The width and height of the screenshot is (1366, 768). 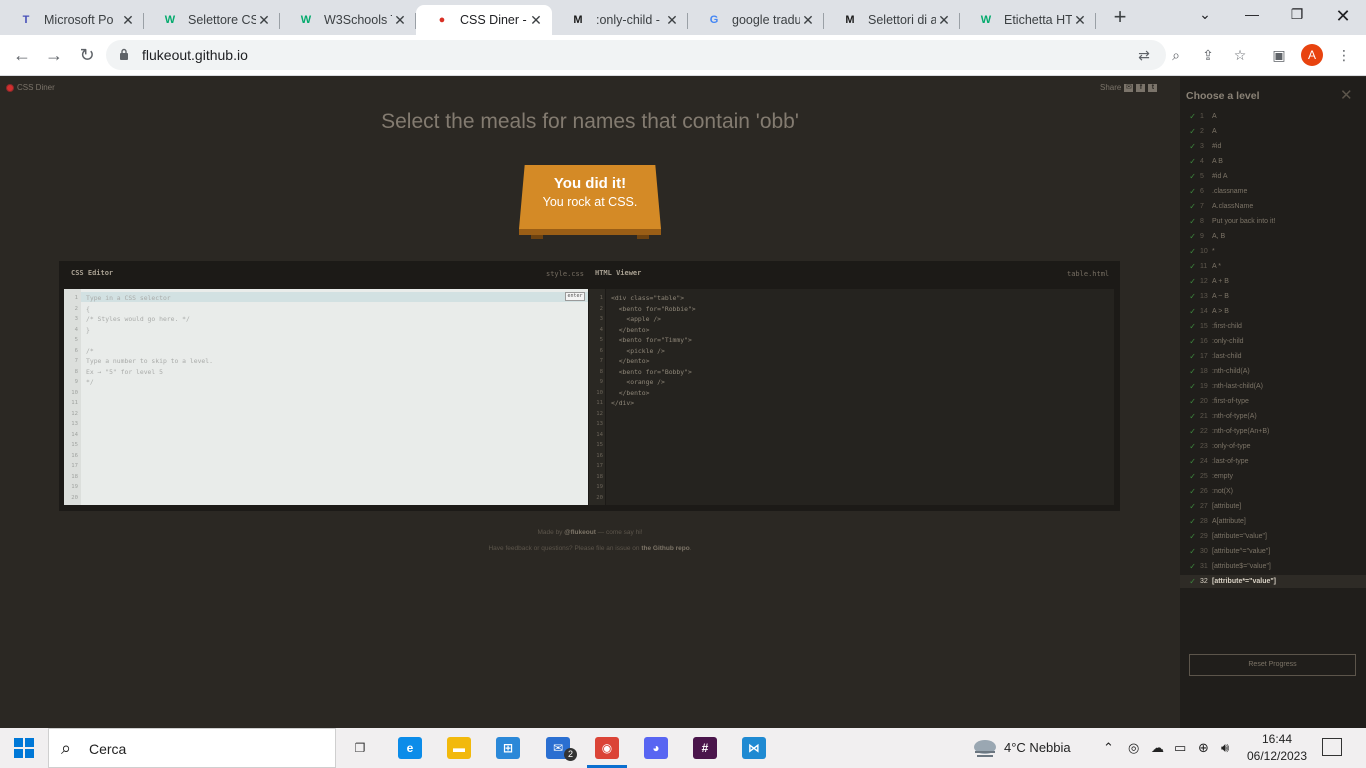 I want to click on tab-search-icon: ⌄, so click(x=1205, y=14).